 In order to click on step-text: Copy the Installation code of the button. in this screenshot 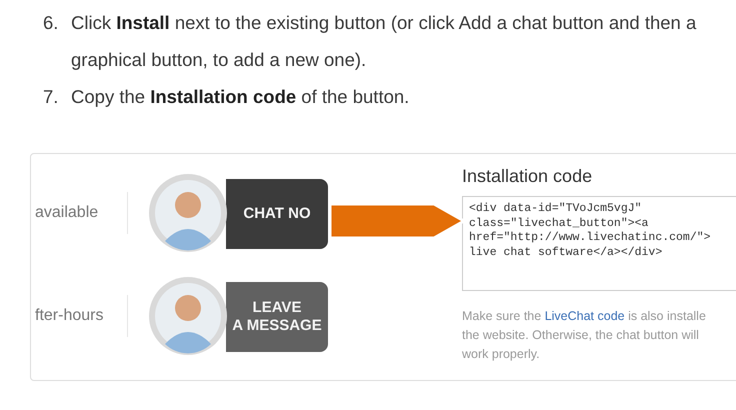, I will do `click(240, 97)`.